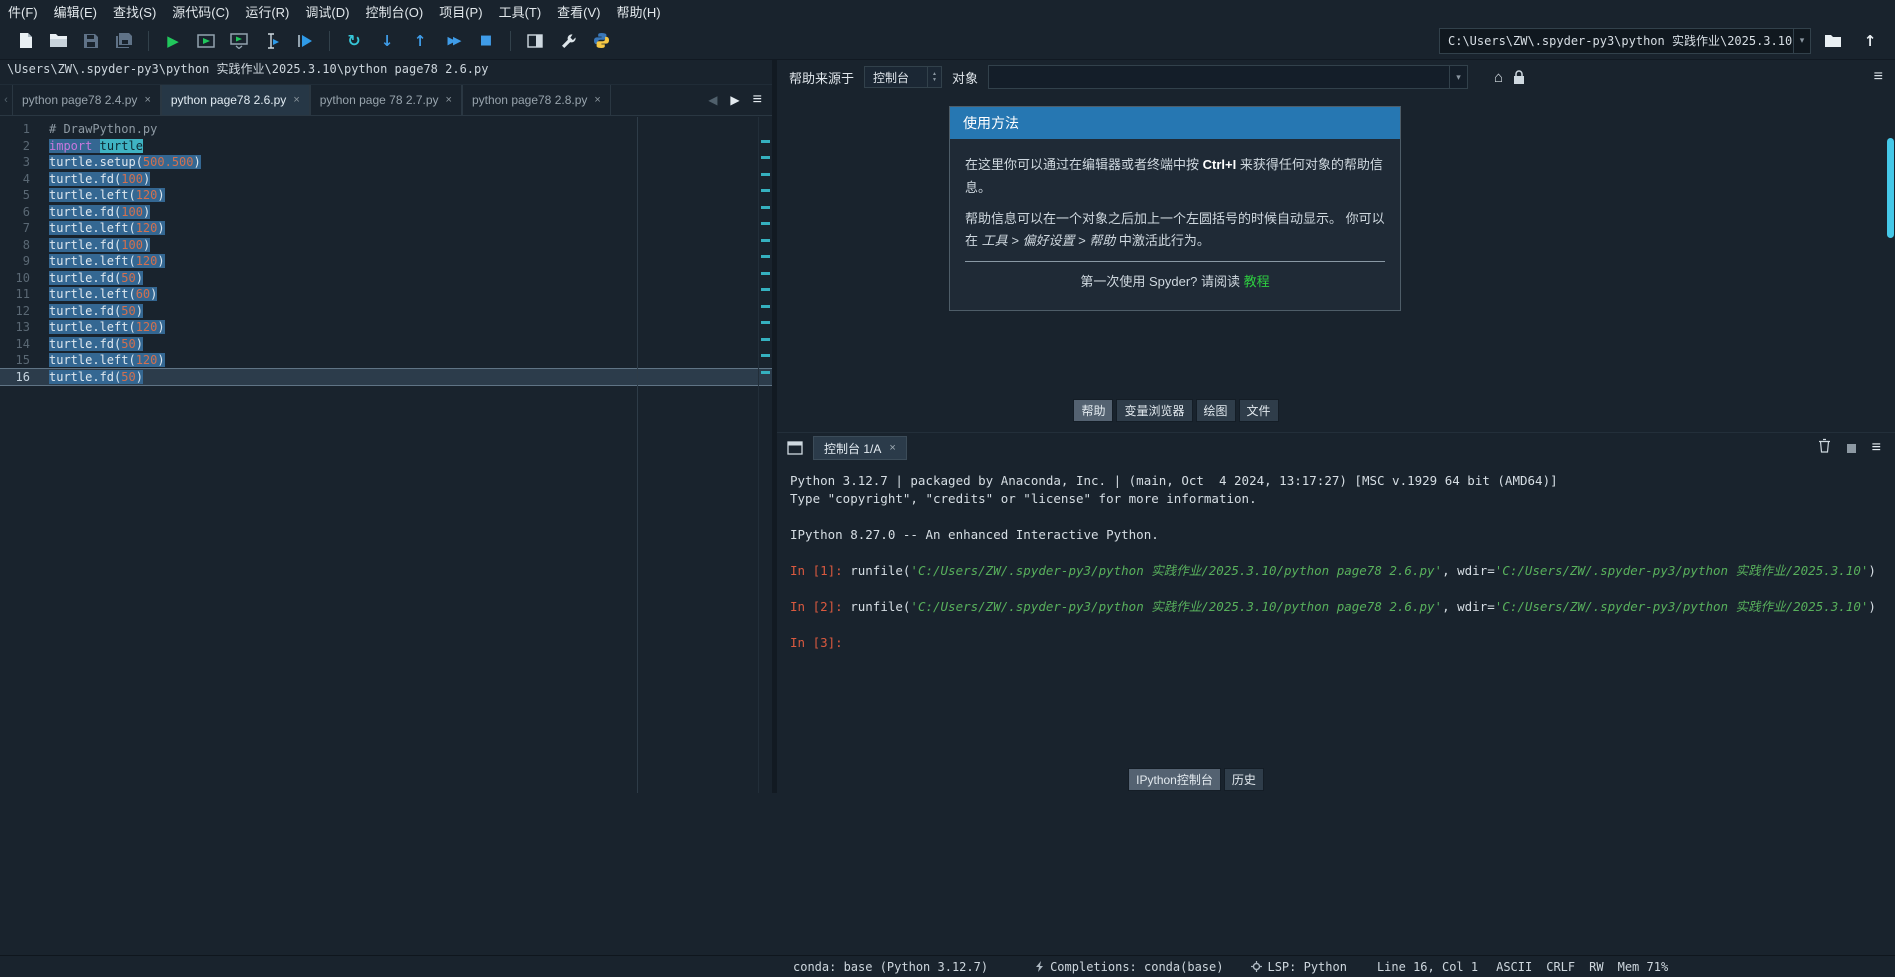 This screenshot has height=977, width=1895. What do you see at coordinates (354, 41) in the screenshot?
I see `rerun-last-script-button: ↻` at bounding box center [354, 41].